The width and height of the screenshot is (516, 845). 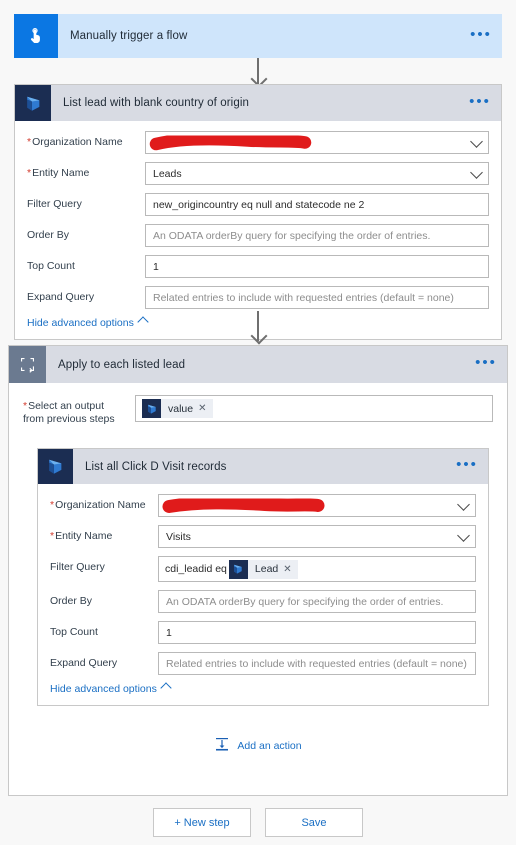 What do you see at coordinates (314, 822) in the screenshot?
I see `save-button: Save` at bounding box center [314, 822].